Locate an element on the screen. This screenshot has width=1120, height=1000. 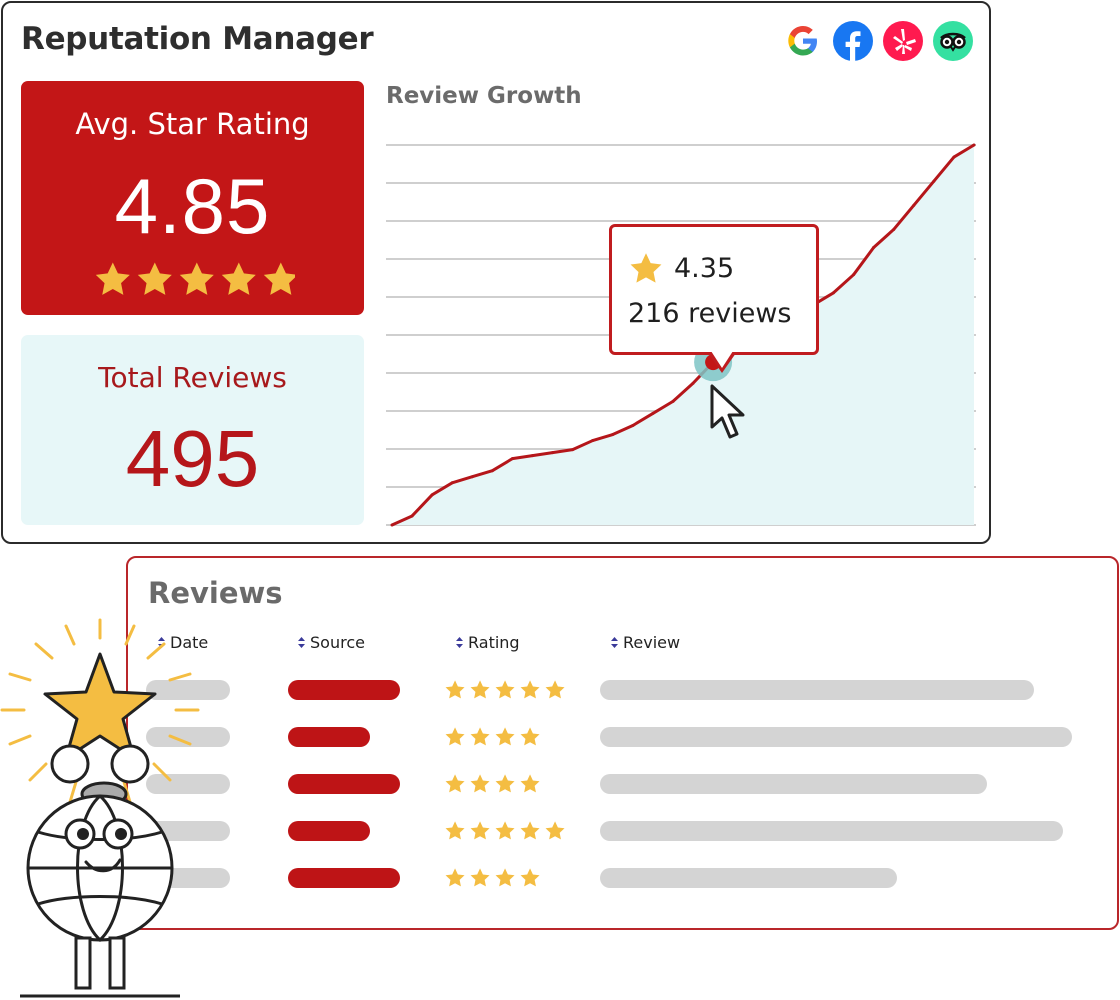
column-header-source: Source is located at coordinates (331, 642).